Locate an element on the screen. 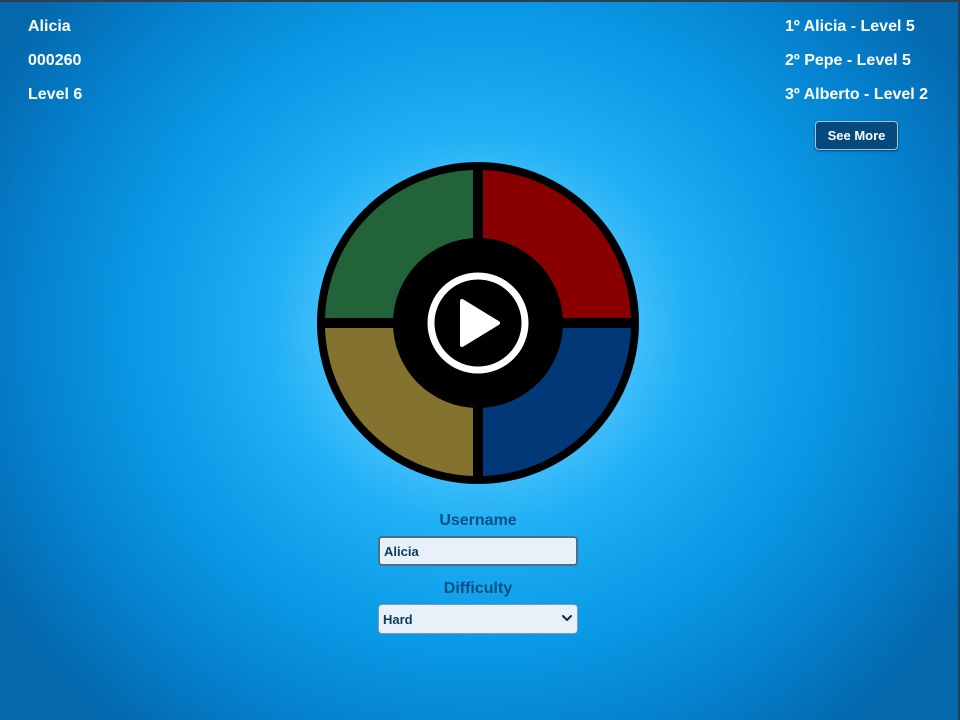 The height and width of the screenshot is (720, 960). player-info: Alicia 000260 Level 6 is located at coordinates (55, 69).